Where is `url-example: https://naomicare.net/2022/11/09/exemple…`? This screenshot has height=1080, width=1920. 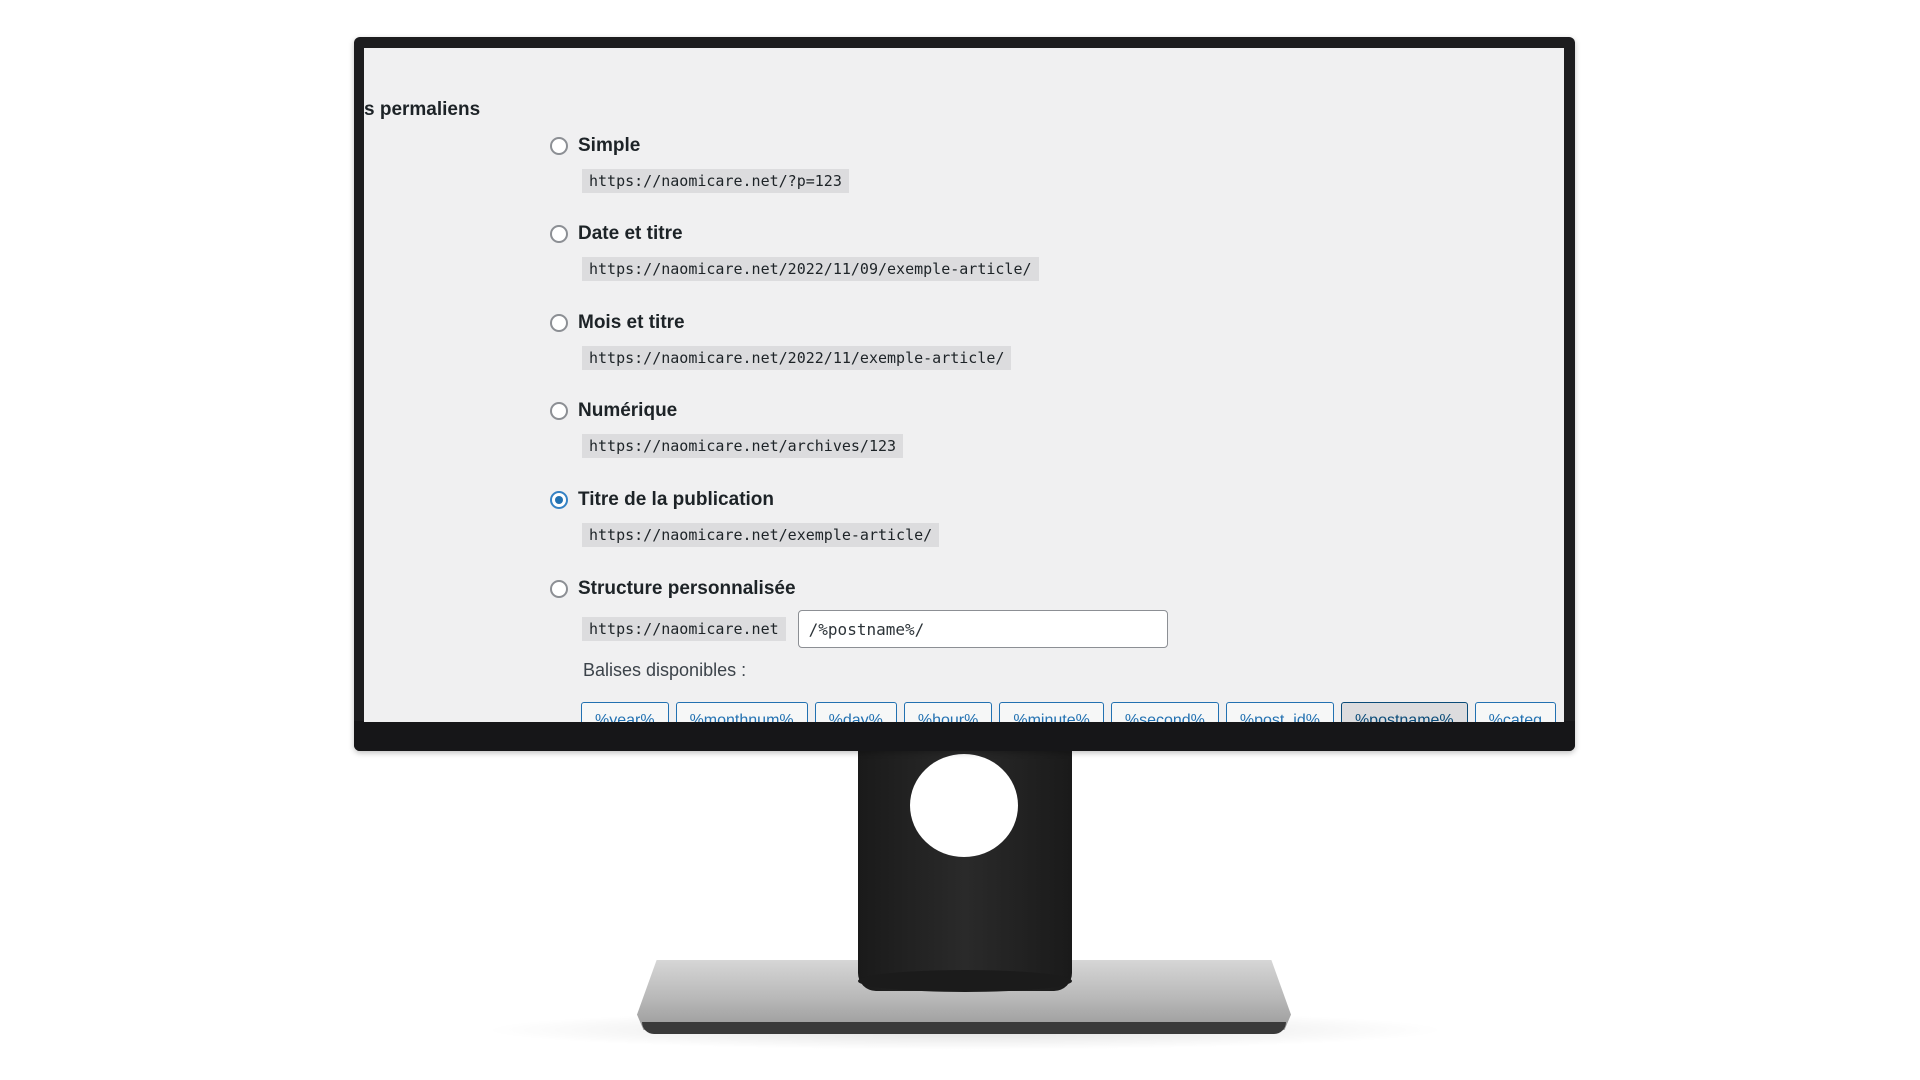
url-example: https://naomicare.net/2022/11/09/exemple… is located at coordinates (810, 269).